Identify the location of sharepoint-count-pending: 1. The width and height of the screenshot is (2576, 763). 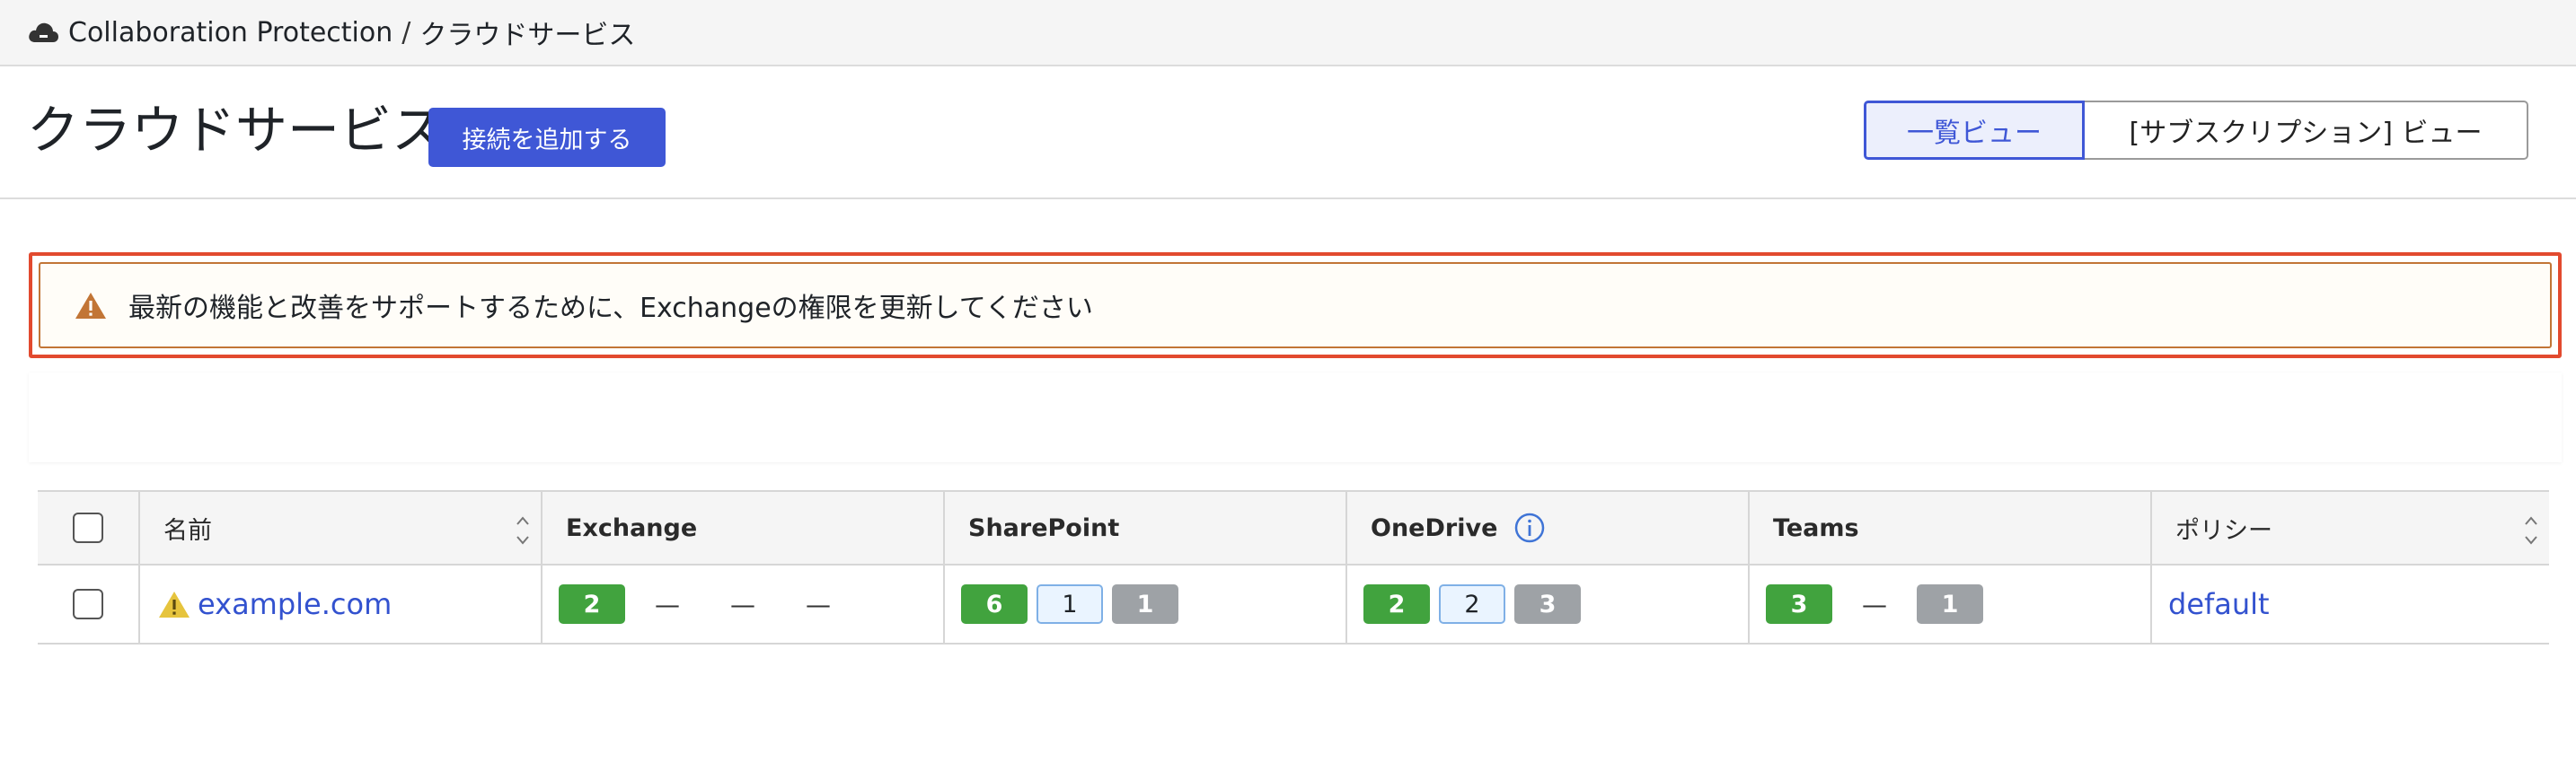
(1070, 604).